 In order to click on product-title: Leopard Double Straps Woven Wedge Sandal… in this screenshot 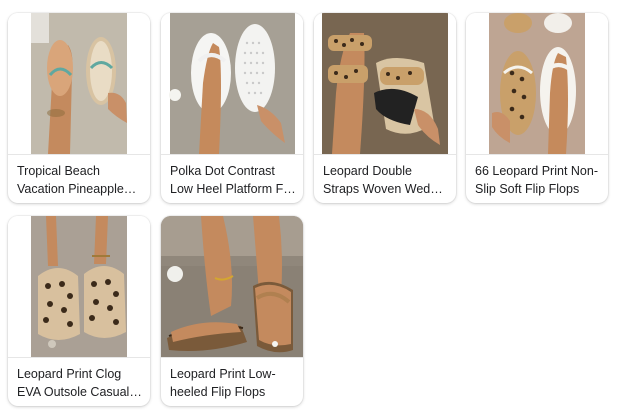, I will do `click(386, 180)`.